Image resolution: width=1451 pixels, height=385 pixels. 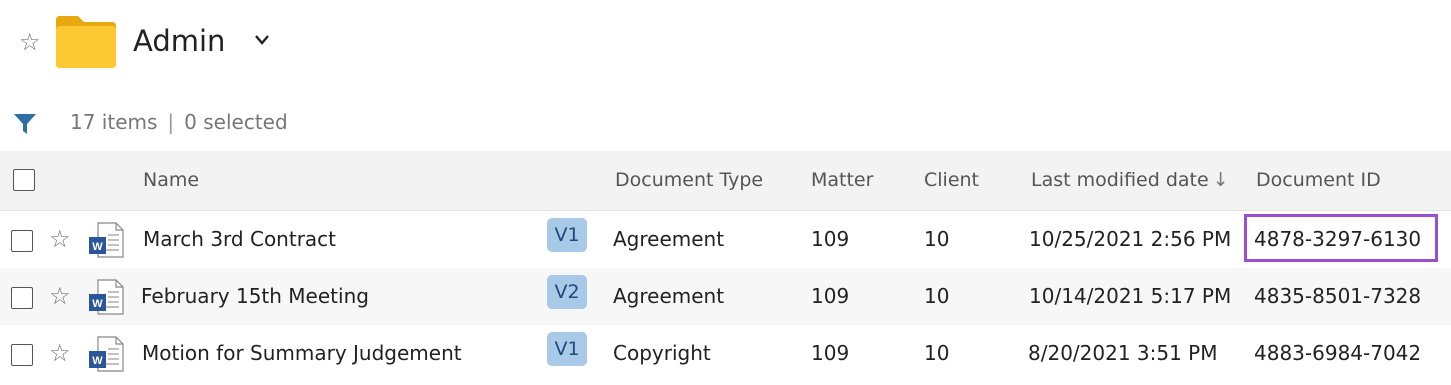 I want to click on folder-icon, so click(x=86, y=42).